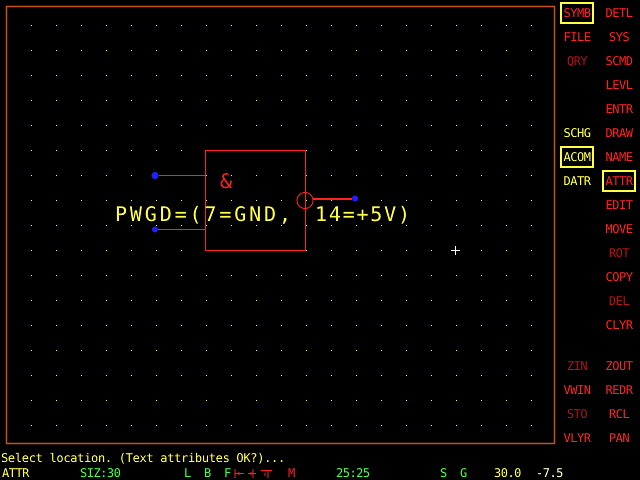 The width and height of the screenshot is (640, 480). I want to click on menu-item: ENTR, so click(619, 109).